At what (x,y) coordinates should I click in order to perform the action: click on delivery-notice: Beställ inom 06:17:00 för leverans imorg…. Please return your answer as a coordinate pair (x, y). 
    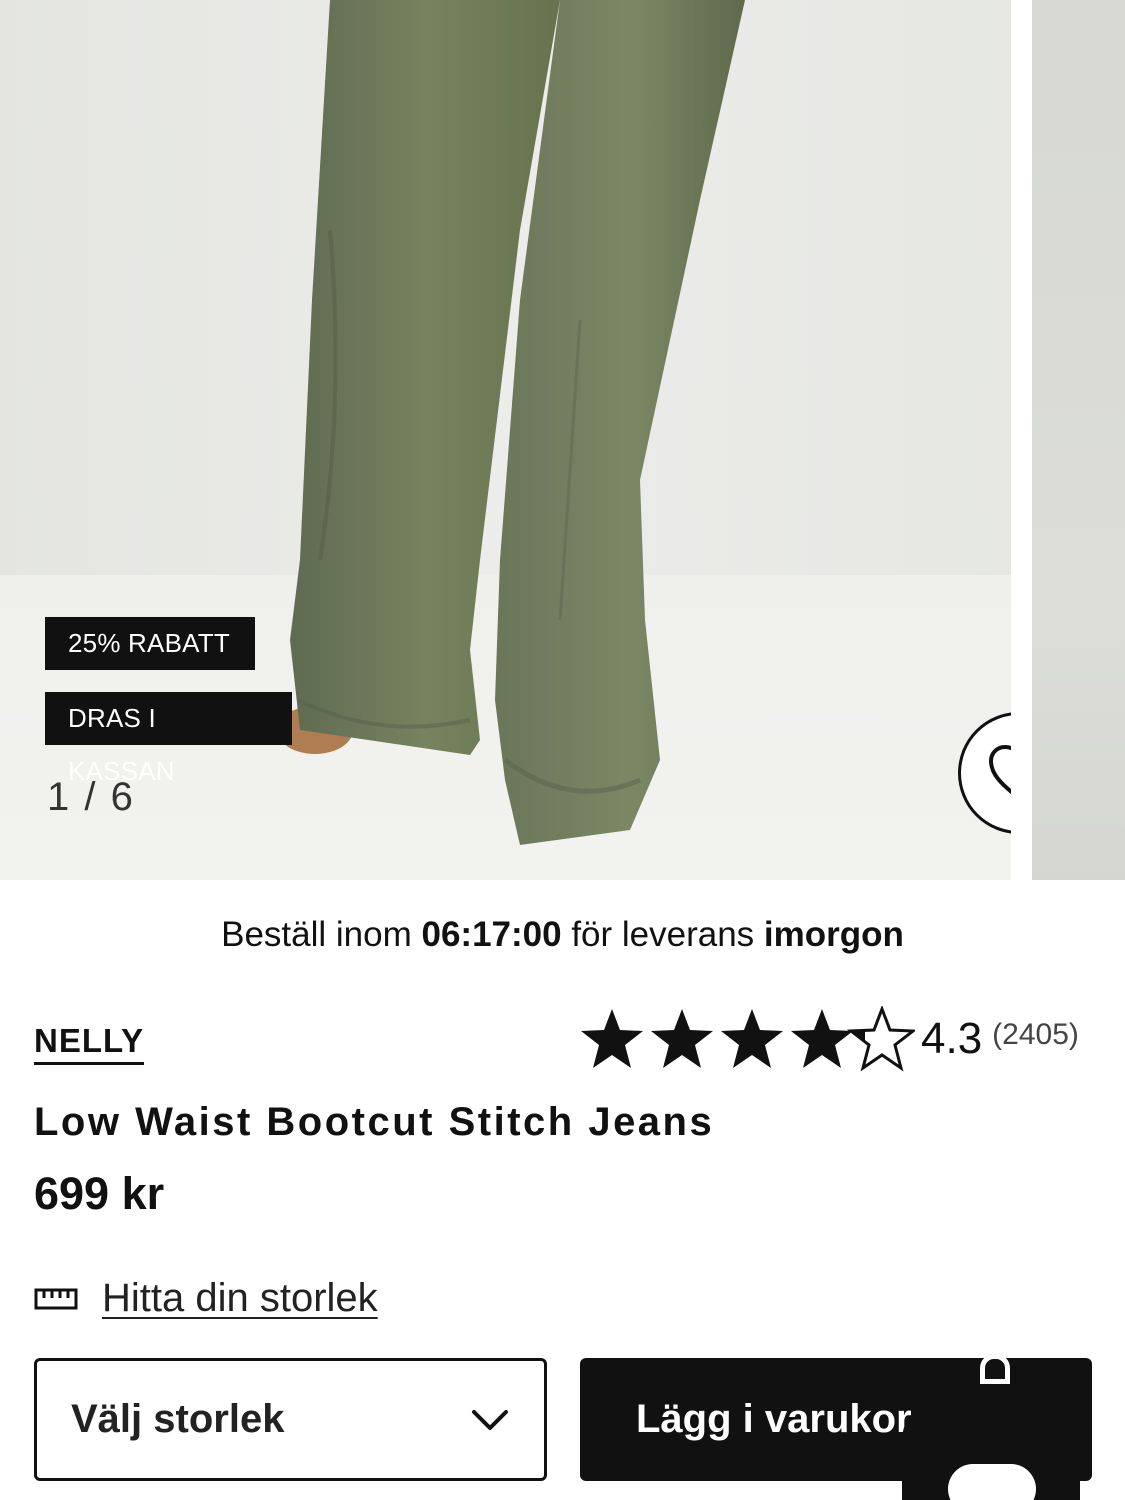
    Looking at the image, I should click on (562, 935).